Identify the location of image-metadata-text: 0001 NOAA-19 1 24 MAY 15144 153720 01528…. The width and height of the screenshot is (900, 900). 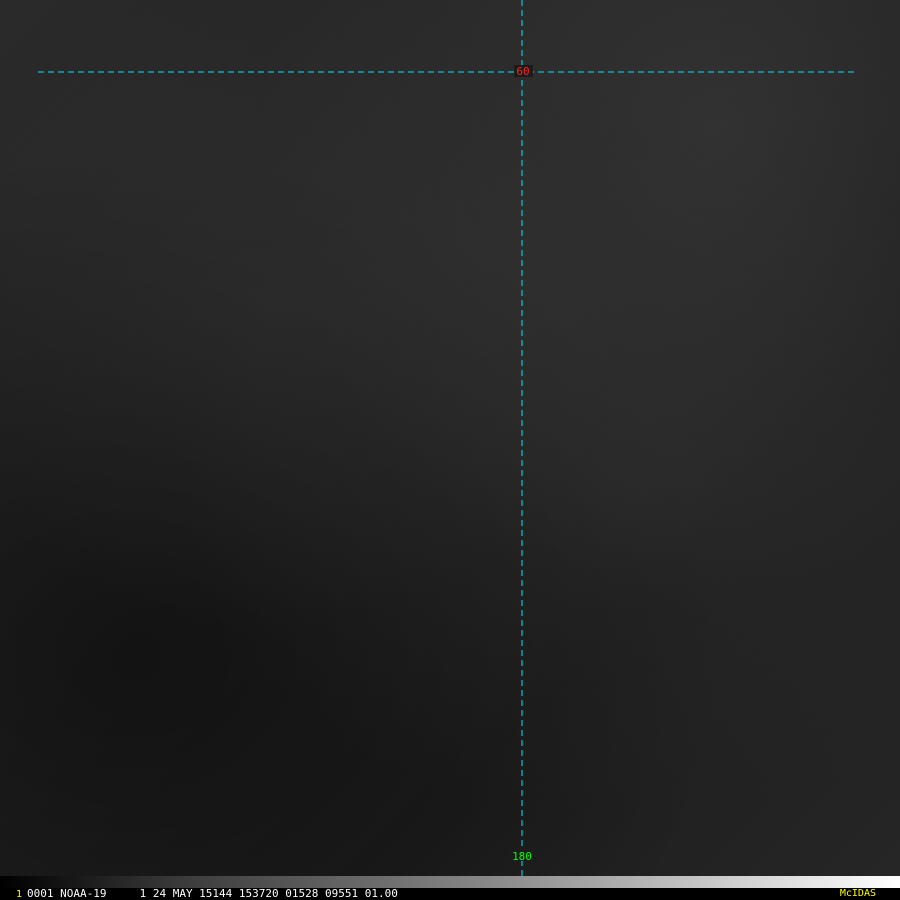
(212, 893).